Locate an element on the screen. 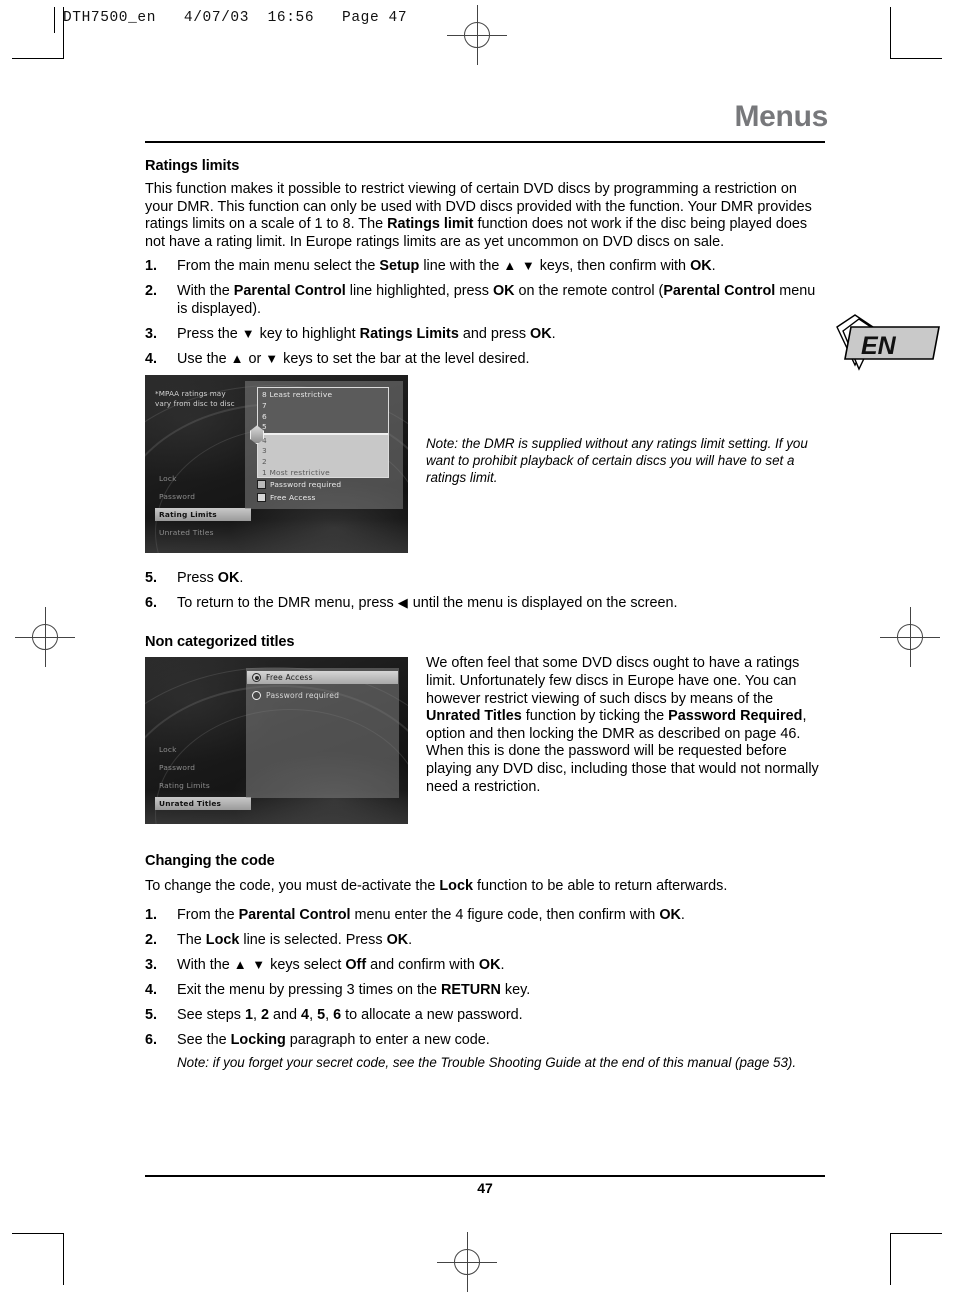  ratings-list-lower: 4321 Most restrictive is located at coordinates (323, 456).